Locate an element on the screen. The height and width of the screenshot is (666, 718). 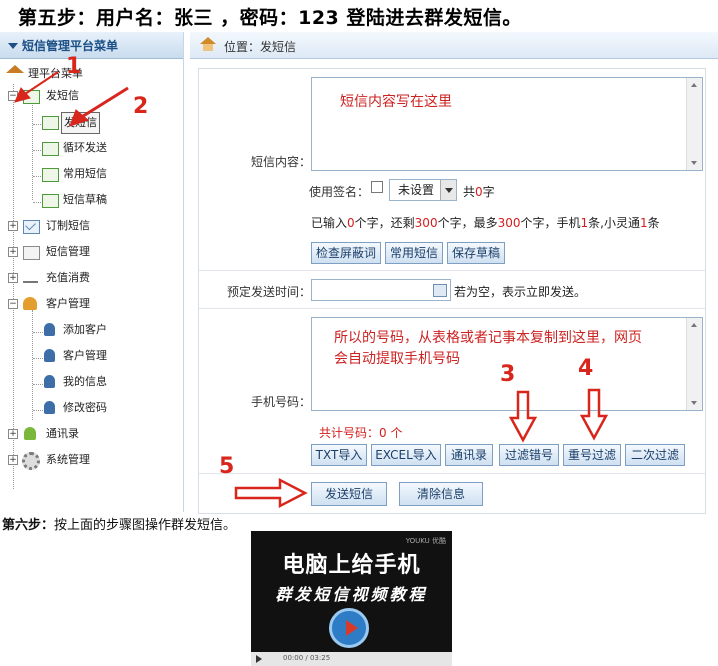
video-brand: YOUKU 优酷 is located at coordinates (425, 541).